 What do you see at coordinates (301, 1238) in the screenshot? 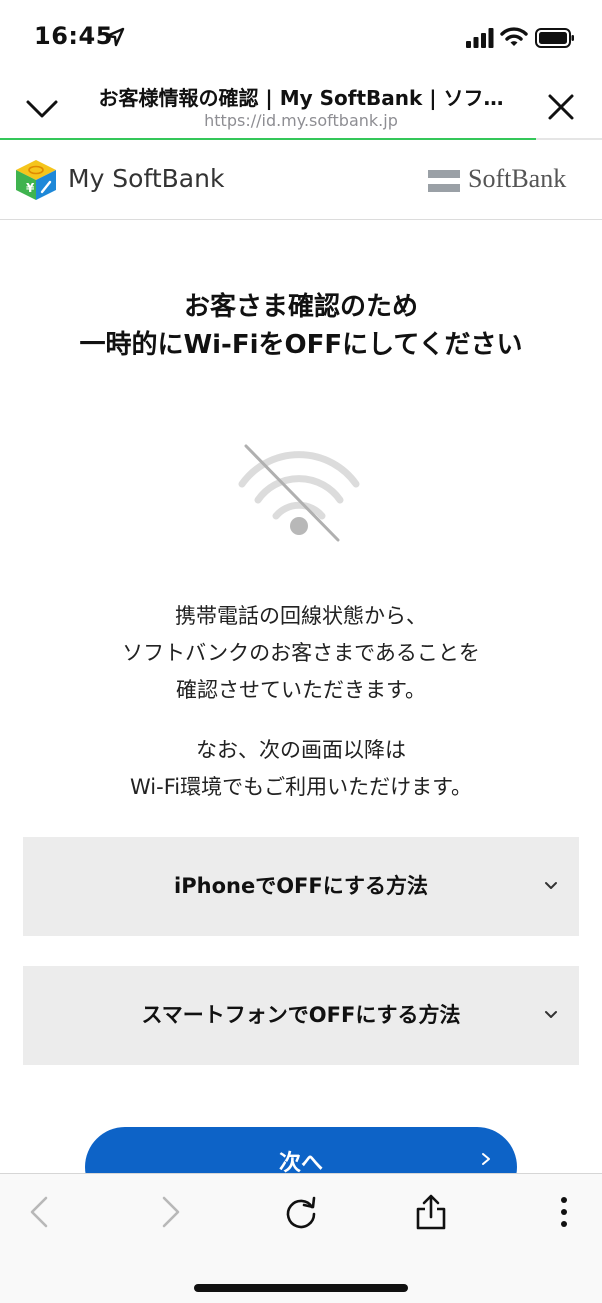
I see `browser-toolbar` at bounding box center [301, 1238].